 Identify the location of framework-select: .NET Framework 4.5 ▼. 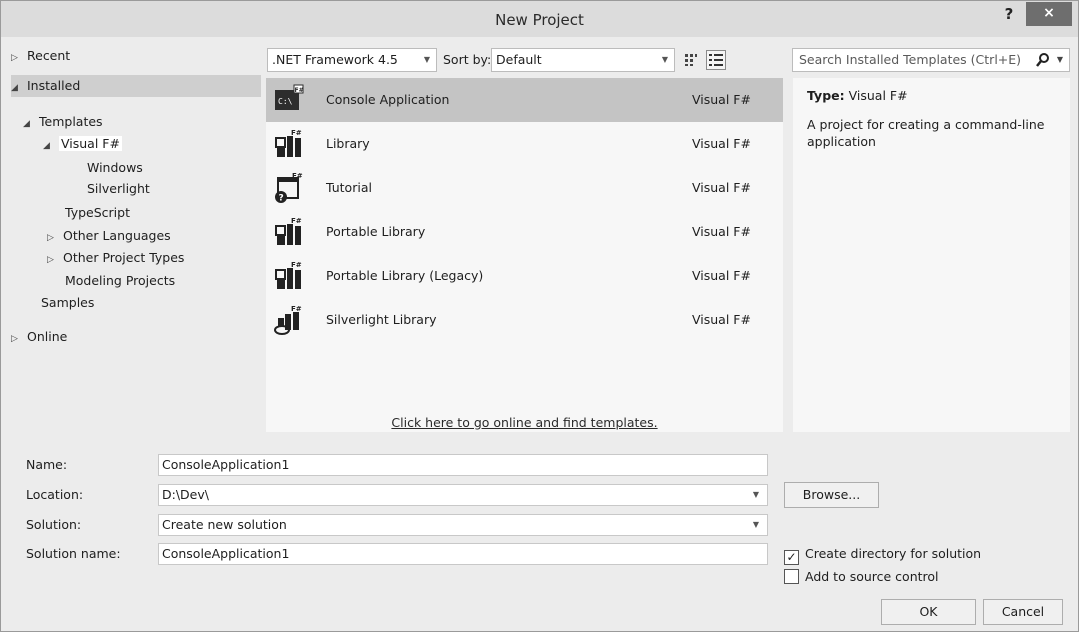
(352, 60).